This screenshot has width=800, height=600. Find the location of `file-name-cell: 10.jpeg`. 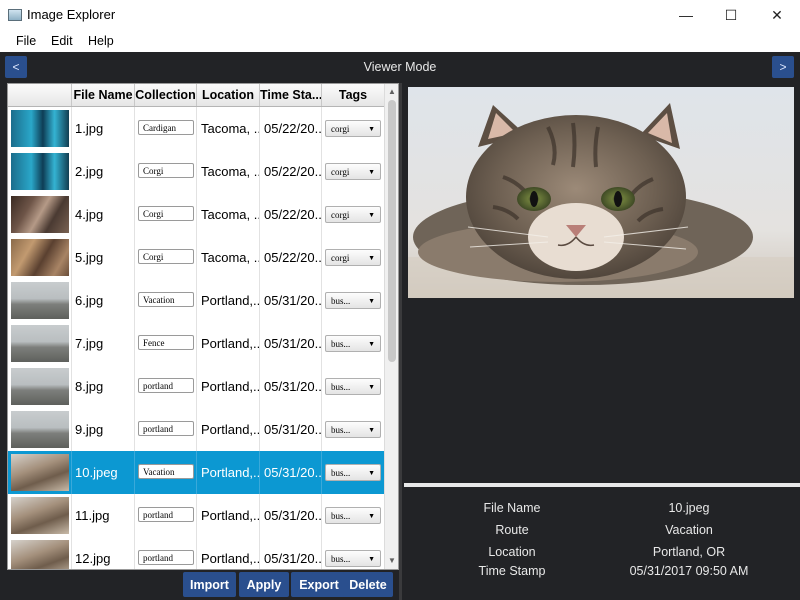

file-name-cell: 10.jpeg is located at coordinates (103, 472).